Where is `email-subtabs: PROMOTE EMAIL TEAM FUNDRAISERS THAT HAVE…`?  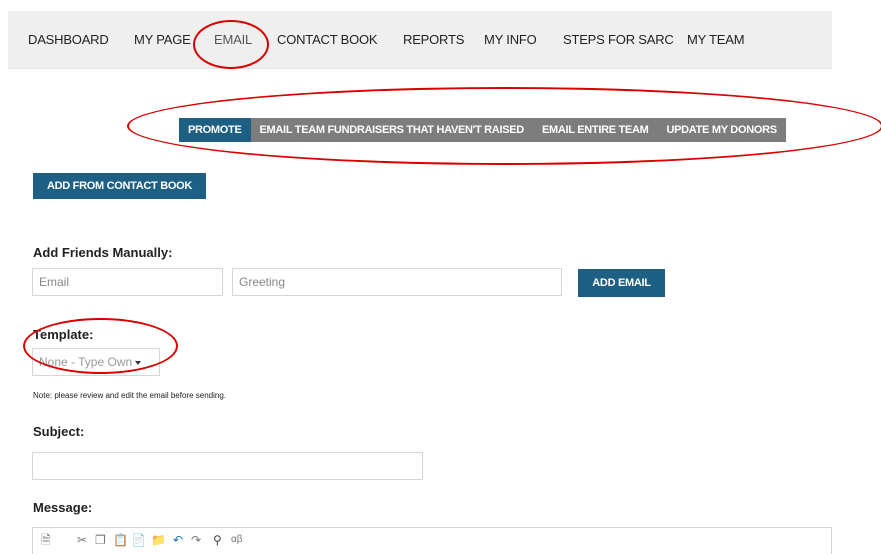 email-subtabs: PROMOTE EMAIL TEAM FUNDRAISERS THAT HAVE… is located at coordinates (482, 130).